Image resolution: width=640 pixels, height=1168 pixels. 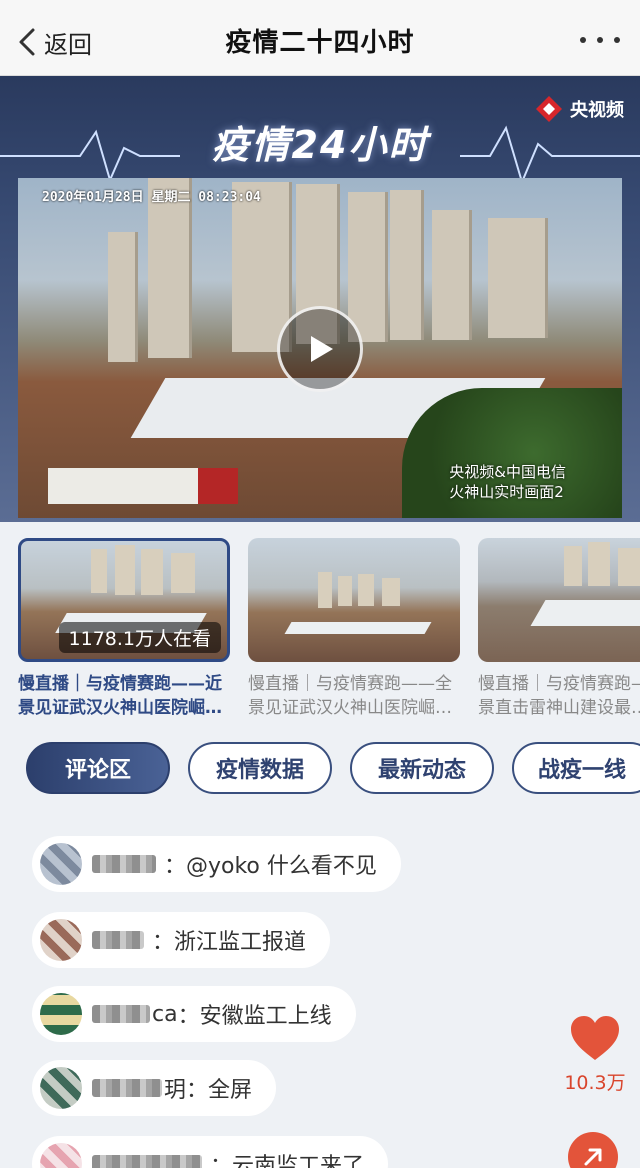 I want to click on comment-item: ：浙江监工报道, so click(x=181, y=940).